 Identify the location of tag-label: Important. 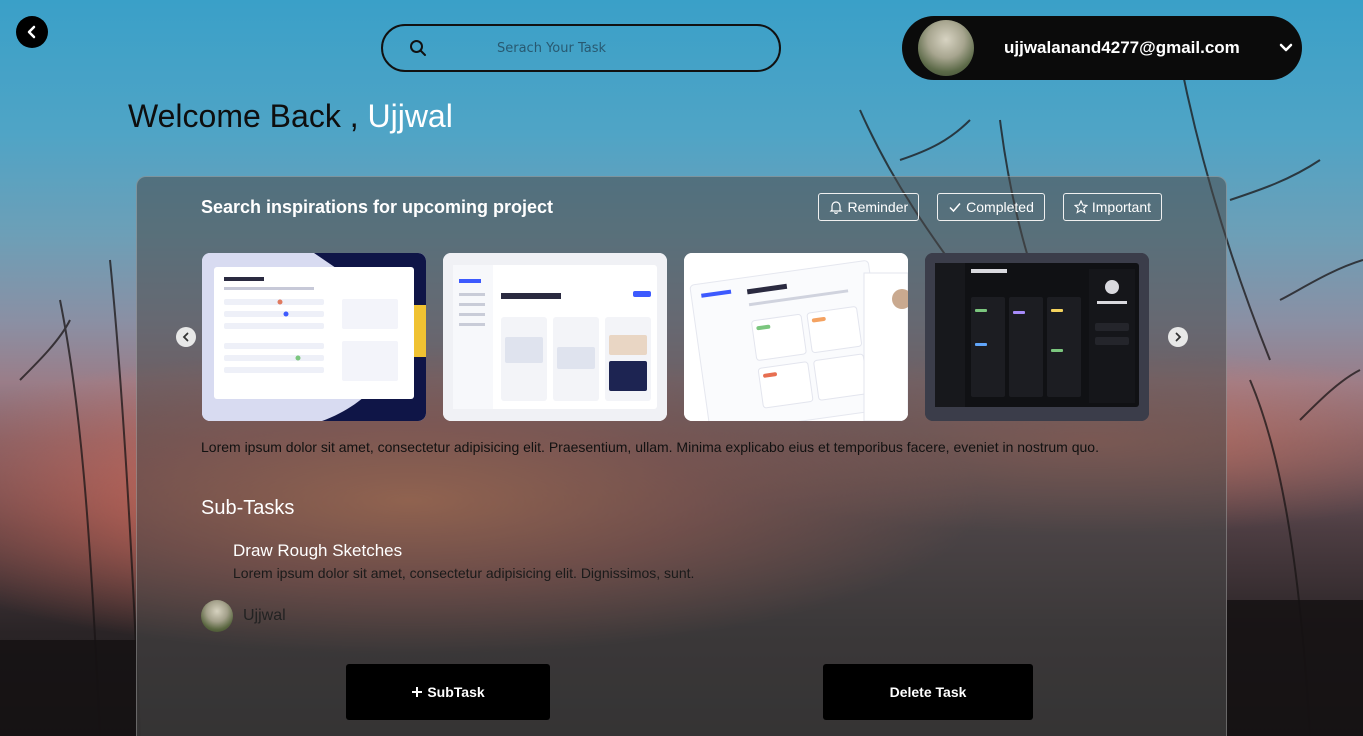
(1121, 207).